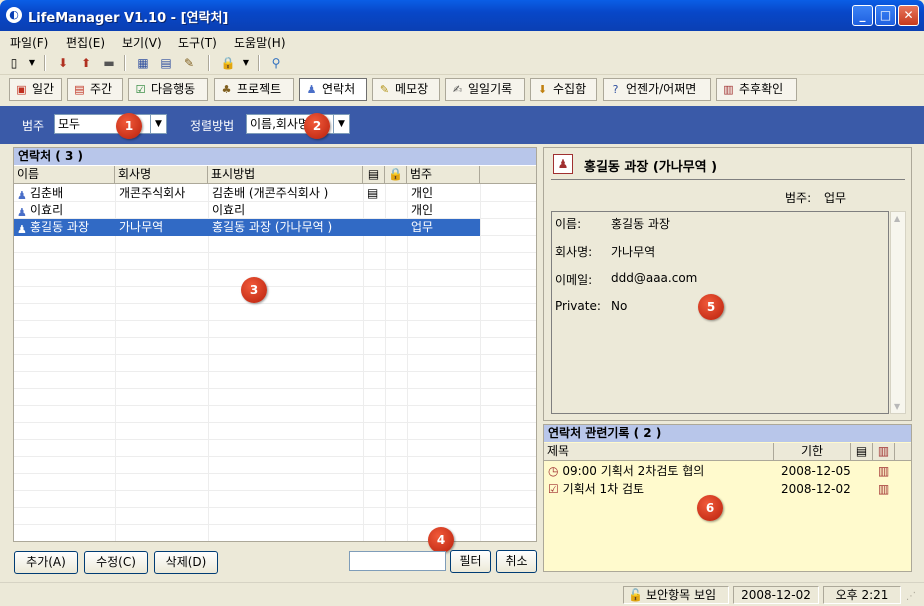  I want to click on maximize-button: □, so click(885, 15).